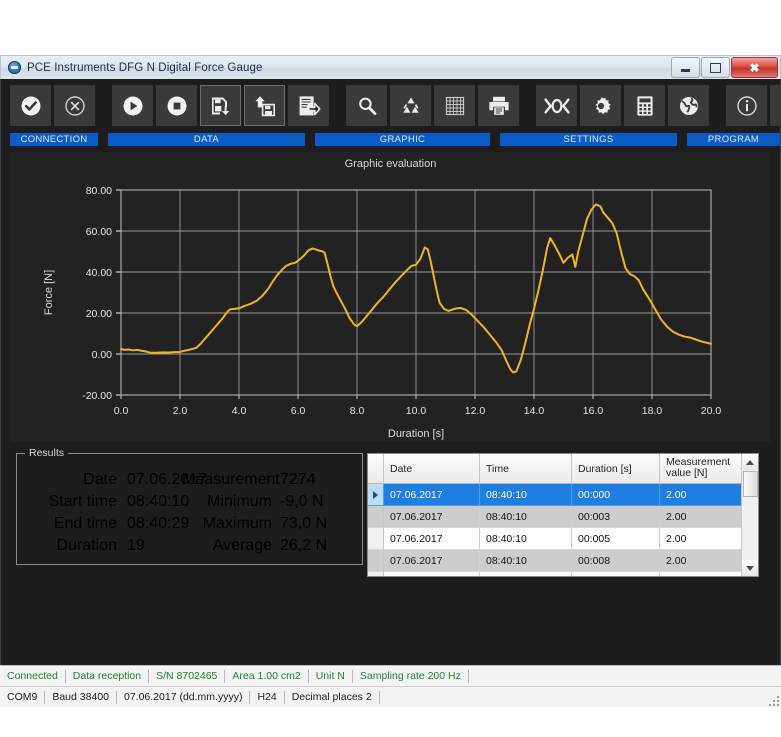 Image resolution: width=781 pixels, height=737 pixels. I want to click on grid-header-measurement-value: Measurement value [N], so click(701, 469).